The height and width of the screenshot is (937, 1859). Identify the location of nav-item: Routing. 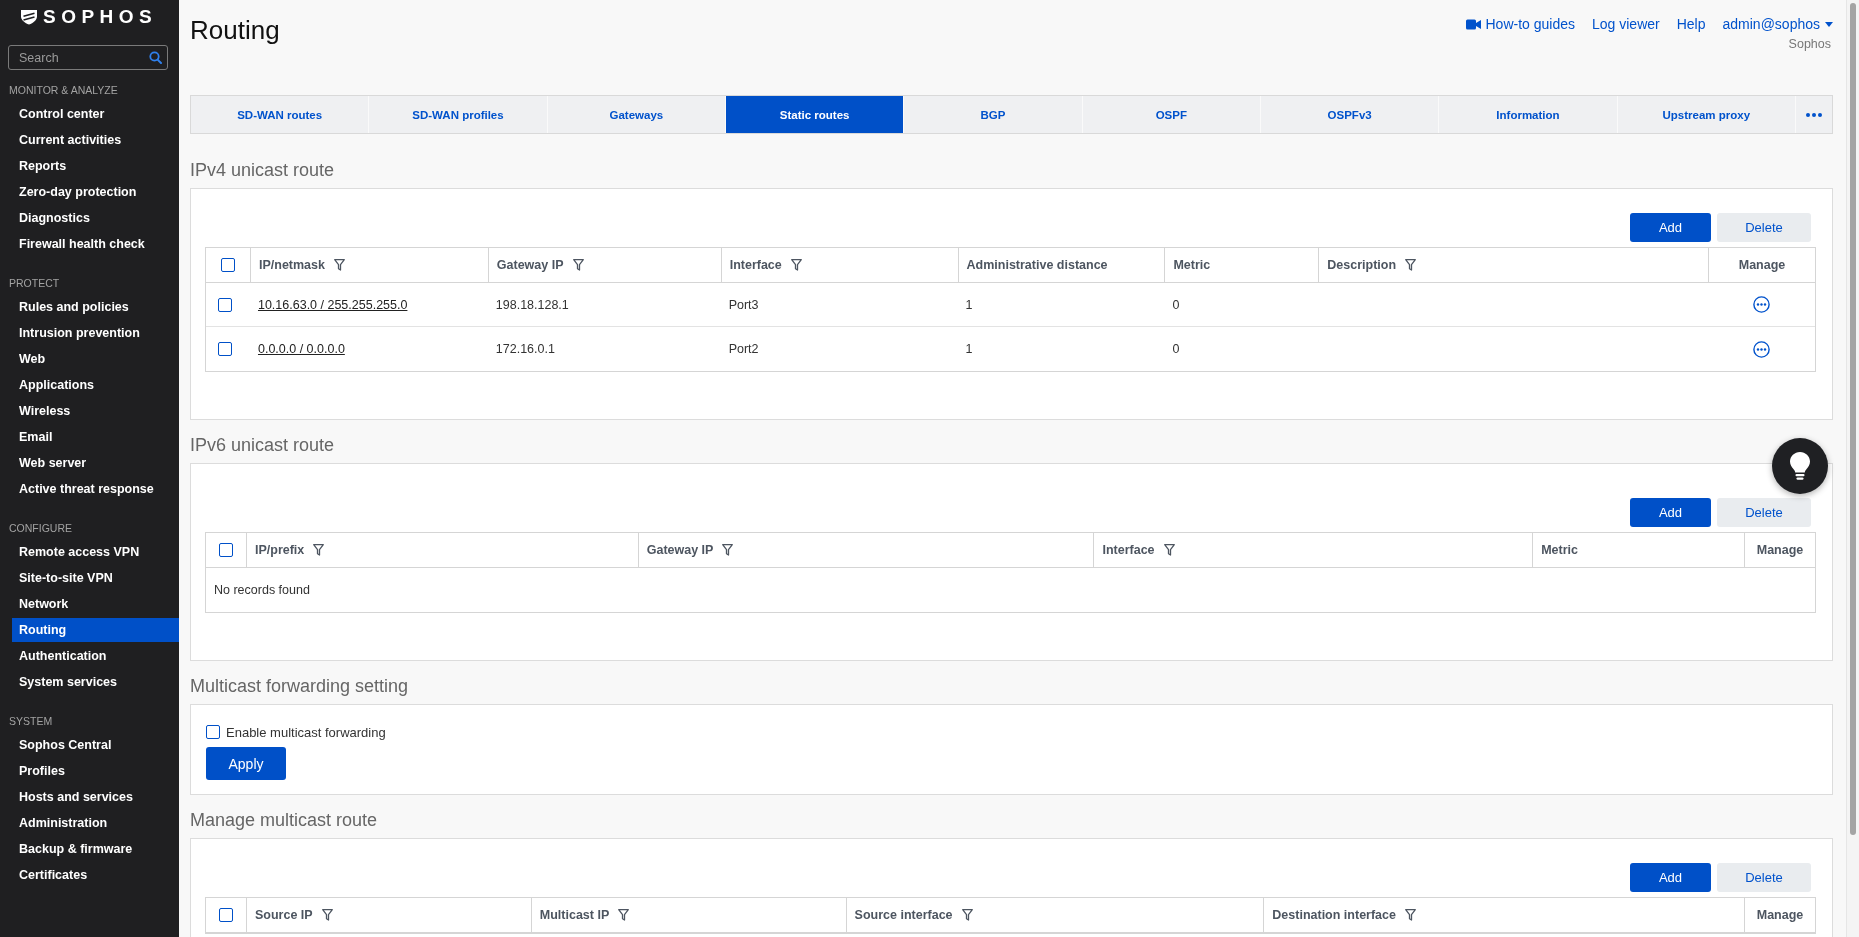
(95, 630).